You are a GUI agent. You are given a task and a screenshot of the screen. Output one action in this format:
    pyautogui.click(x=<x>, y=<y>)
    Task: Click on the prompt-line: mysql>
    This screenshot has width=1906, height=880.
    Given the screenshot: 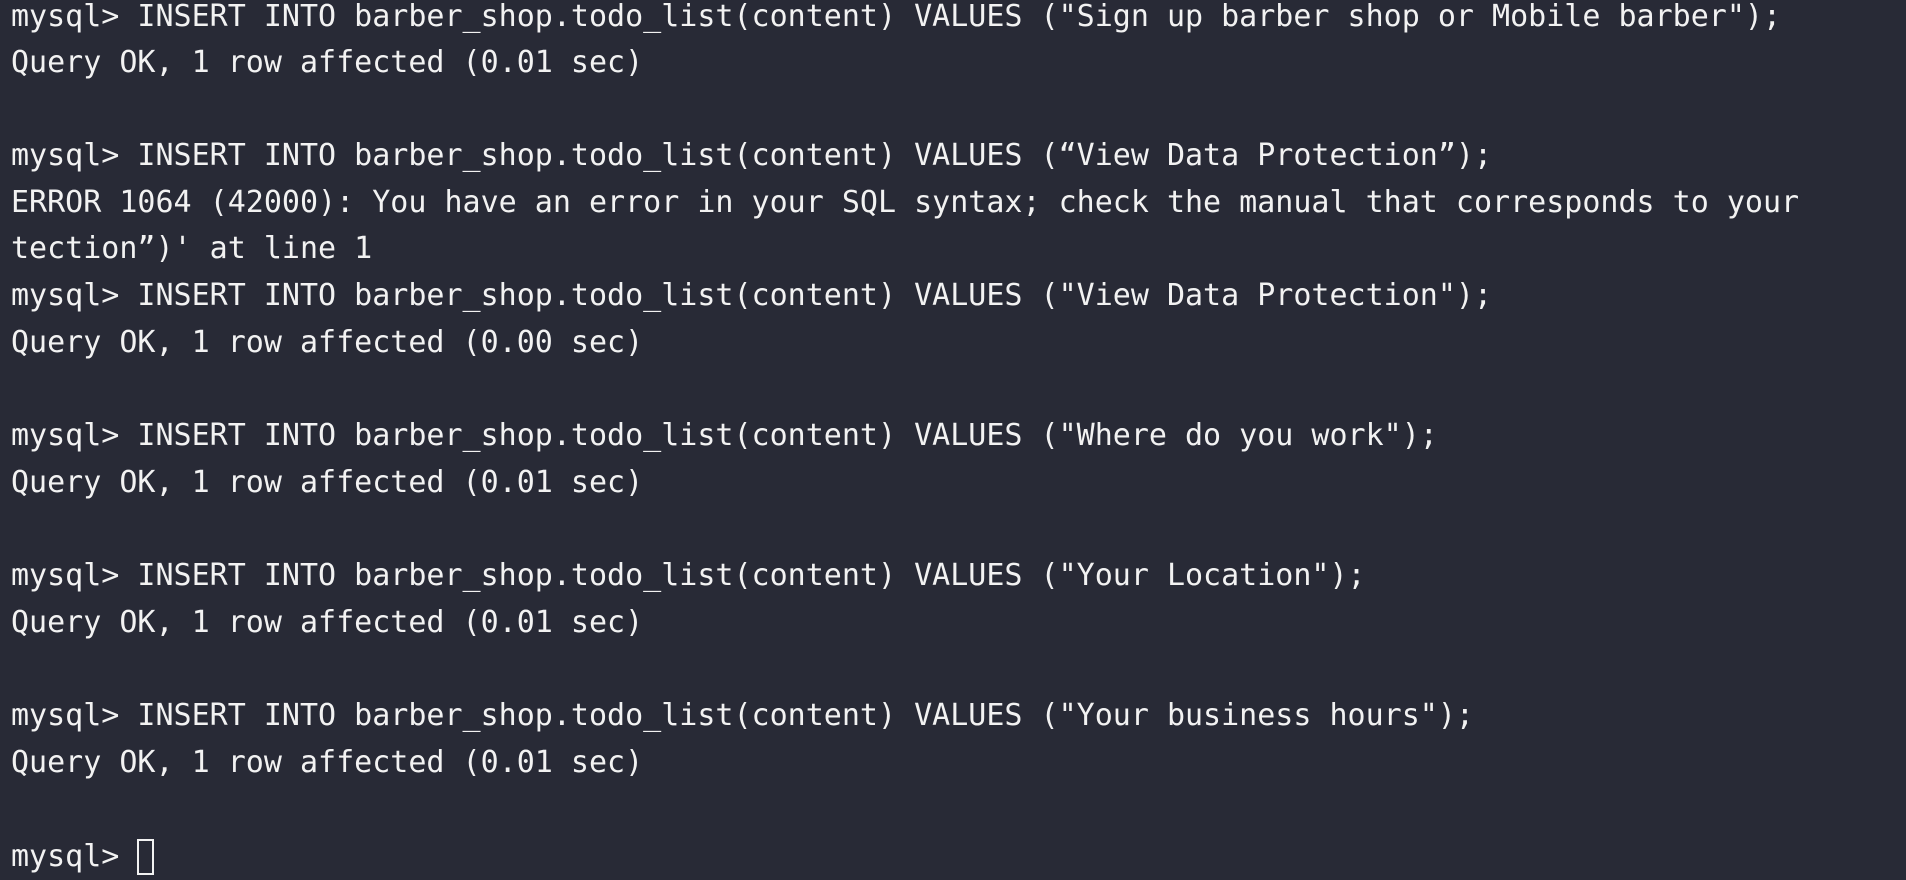 What is the action you would take?
    pyautogui.click(x=83, y=857)
    